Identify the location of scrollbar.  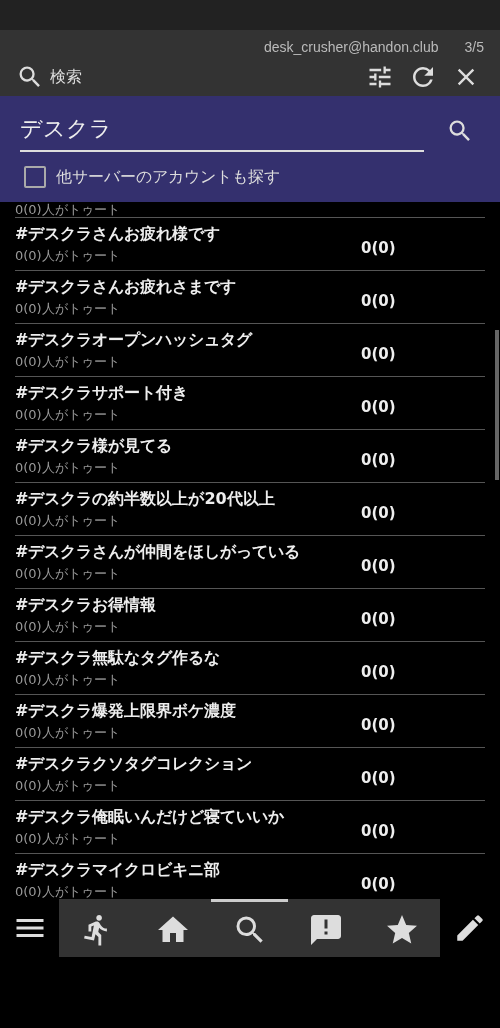
(497, 405).